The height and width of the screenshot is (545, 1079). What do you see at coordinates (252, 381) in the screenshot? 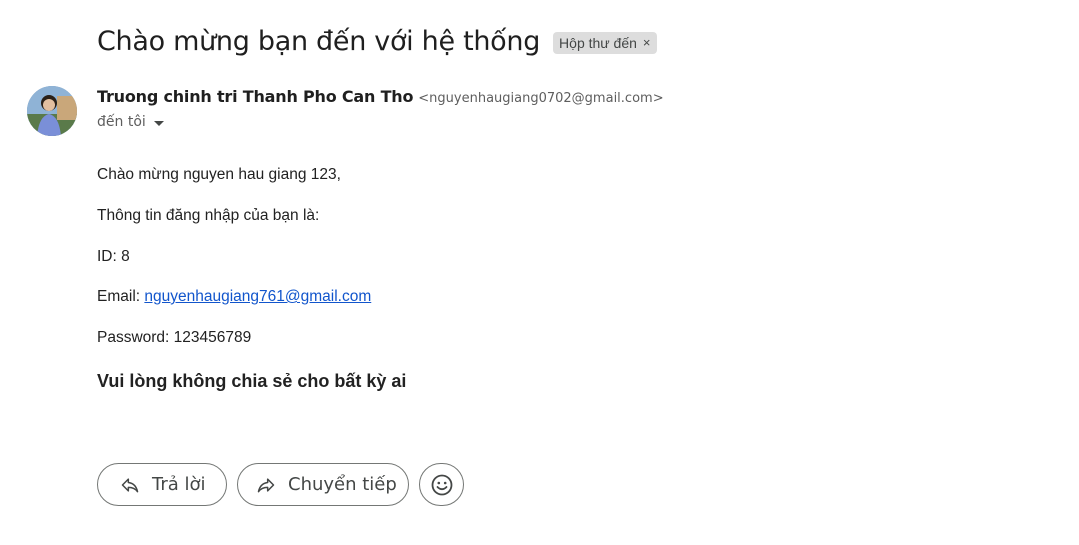
I see `warning-line: Vui lòng không chia sẻ cho bất kỳ ai` at bounding box center [252, 381].